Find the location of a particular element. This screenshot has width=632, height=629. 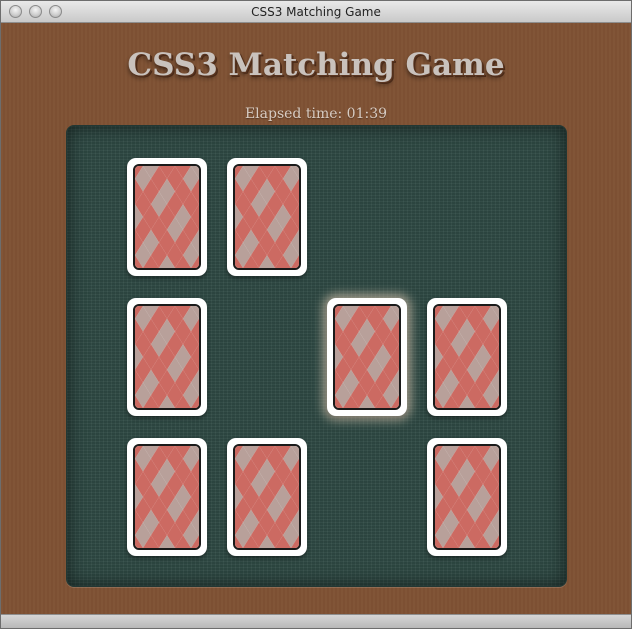

elapsed-time: Elapsed time: 01:39 is located at coordinates (316, 114).